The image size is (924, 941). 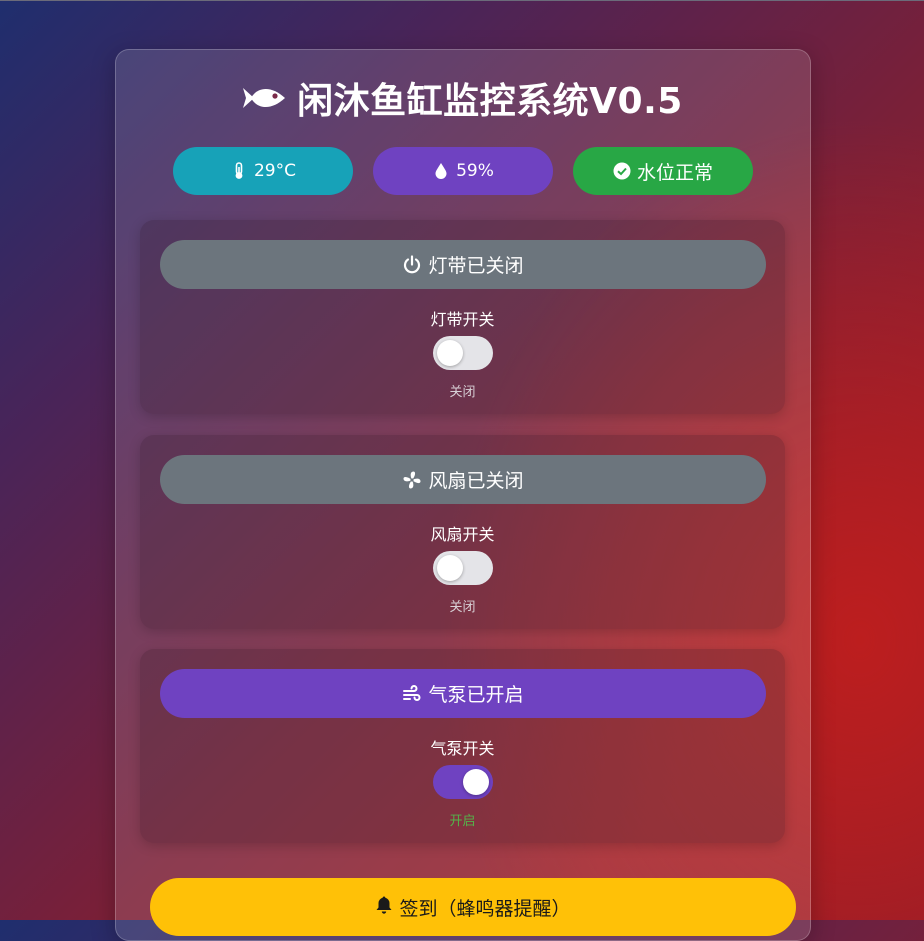 What do you see at coordinates (462, 607) in the screenshot?
I see `fan-state-text: 关闭` at bounding box center [462, 607].